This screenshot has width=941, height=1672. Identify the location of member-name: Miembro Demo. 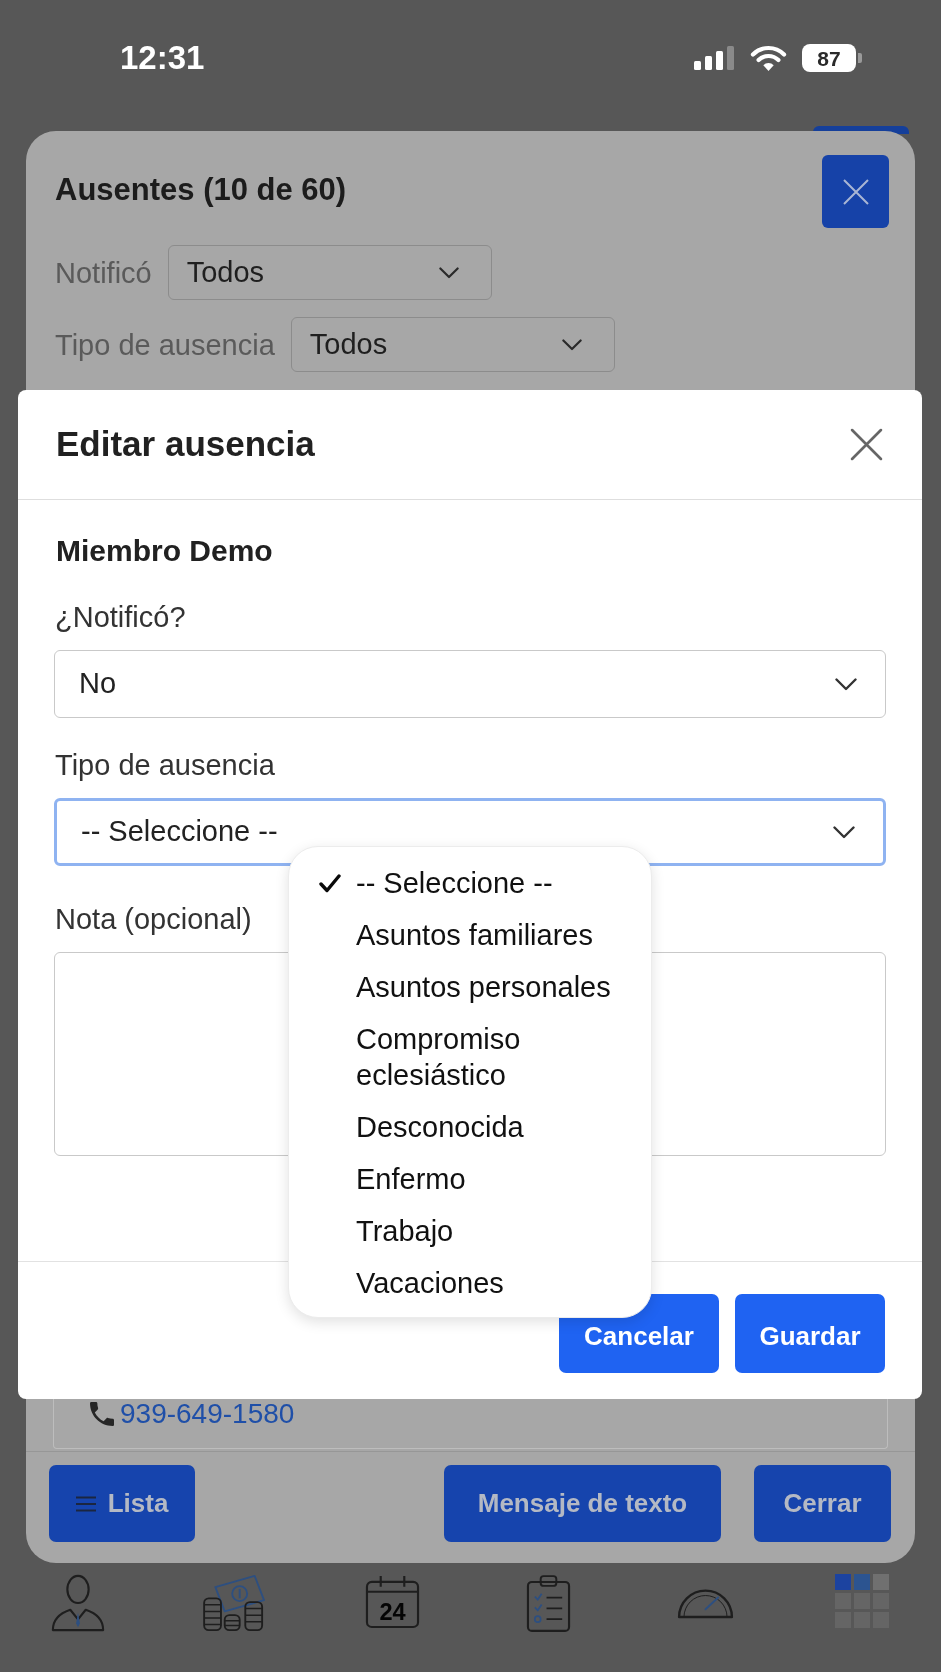
(164, 551).